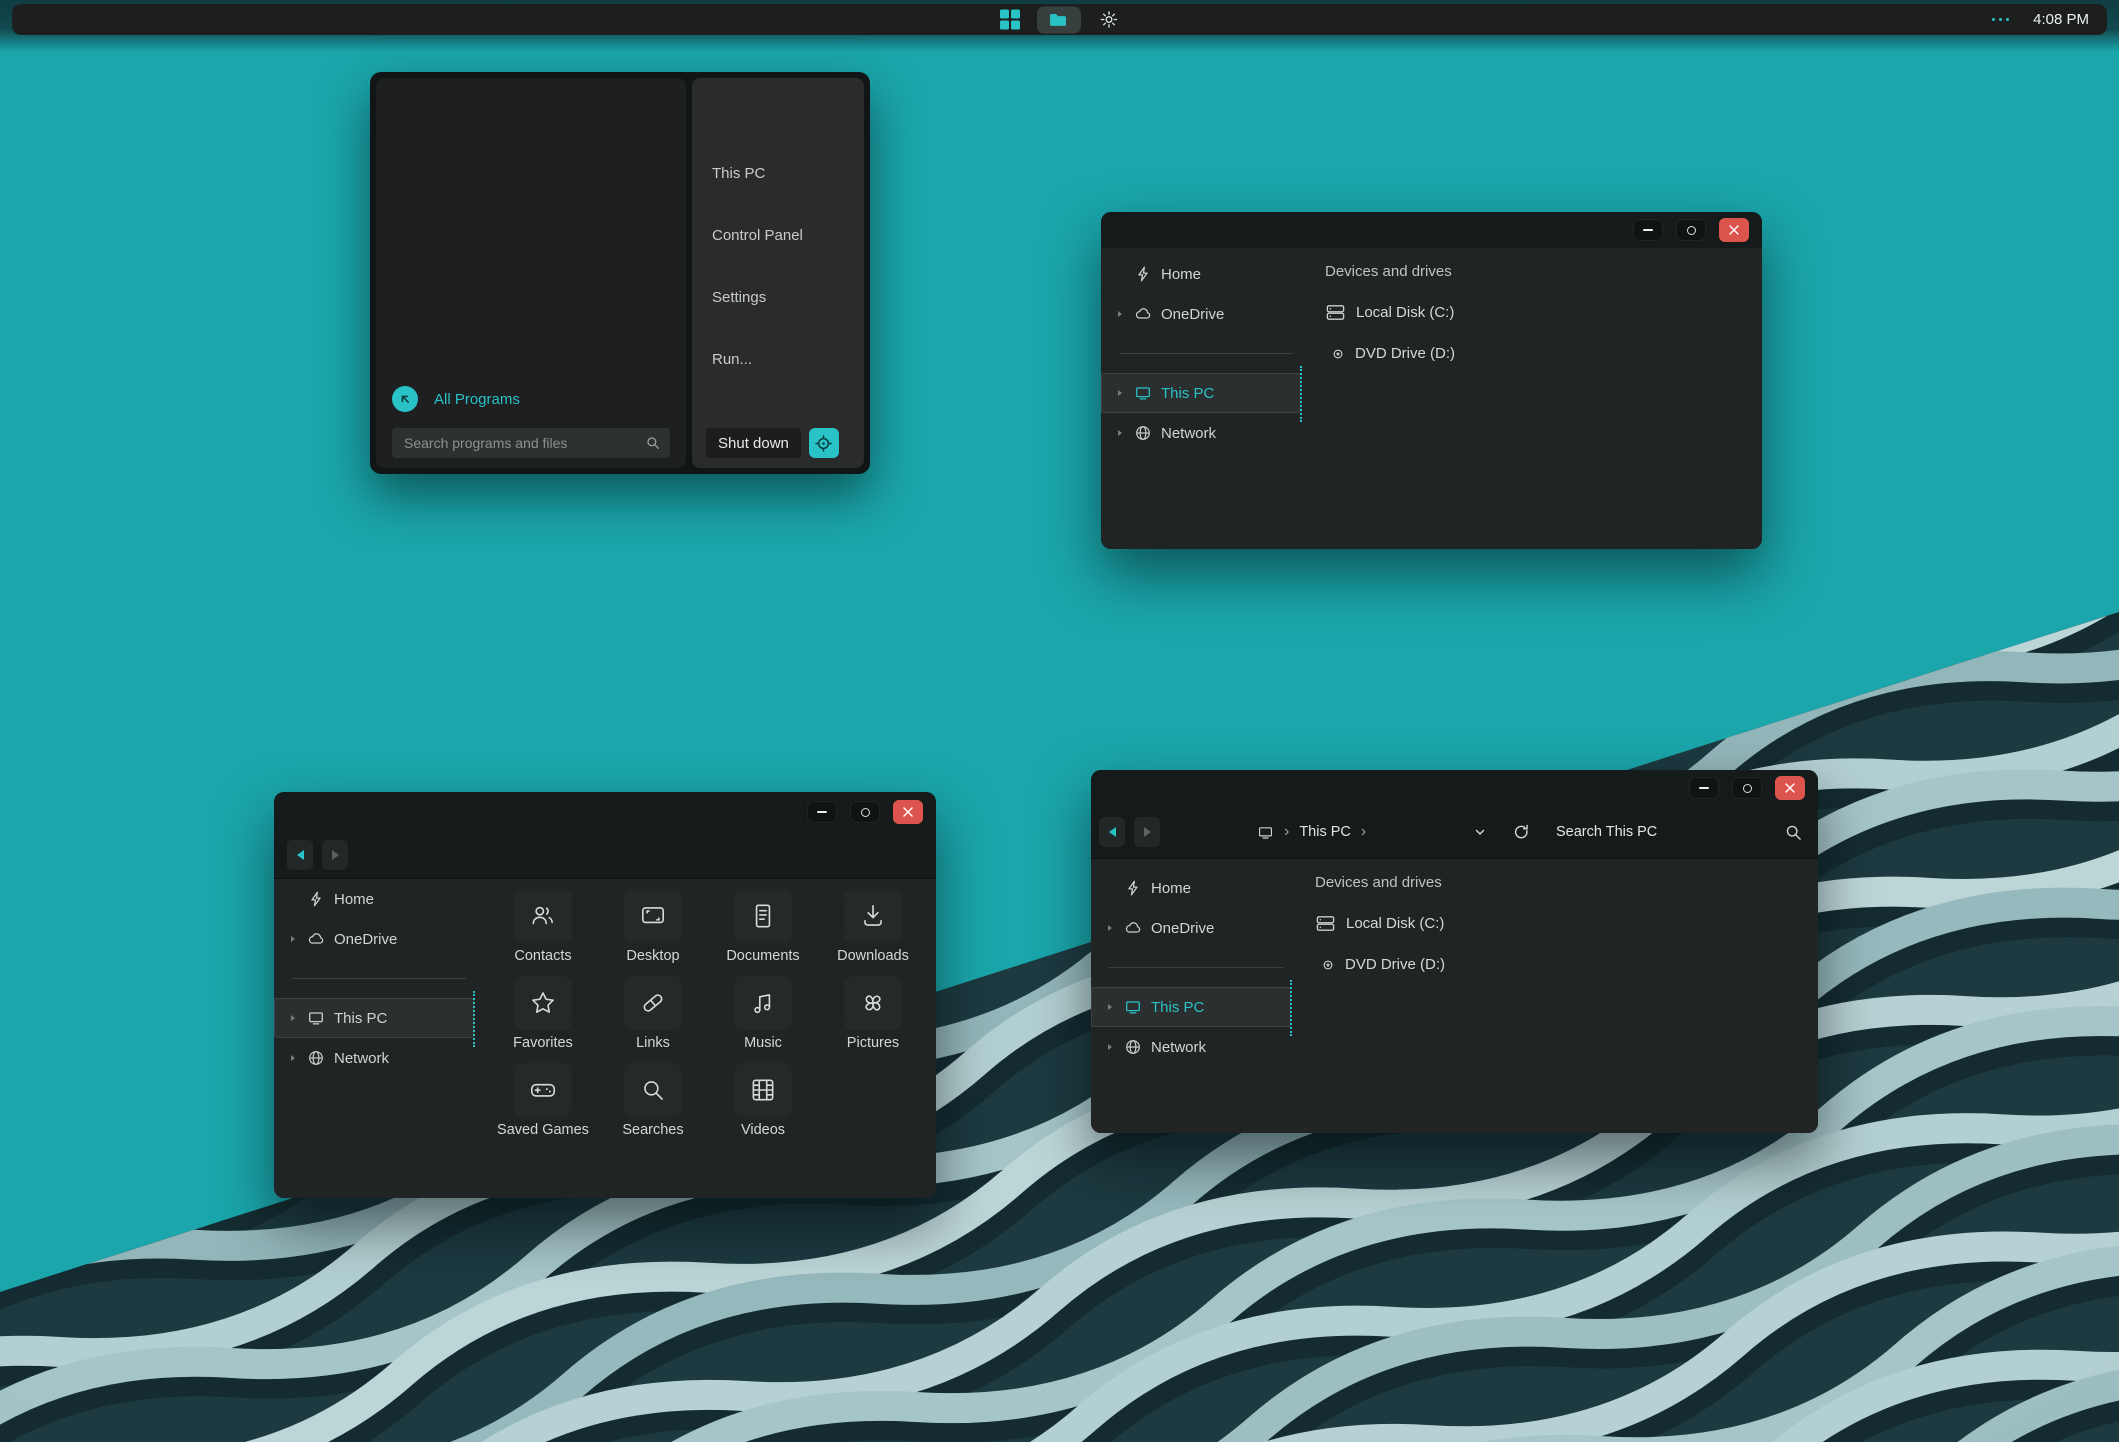 The height and width of the screenshot is (1442, 2119). I want to click on address-dropdown-button, so click(1480, 832).